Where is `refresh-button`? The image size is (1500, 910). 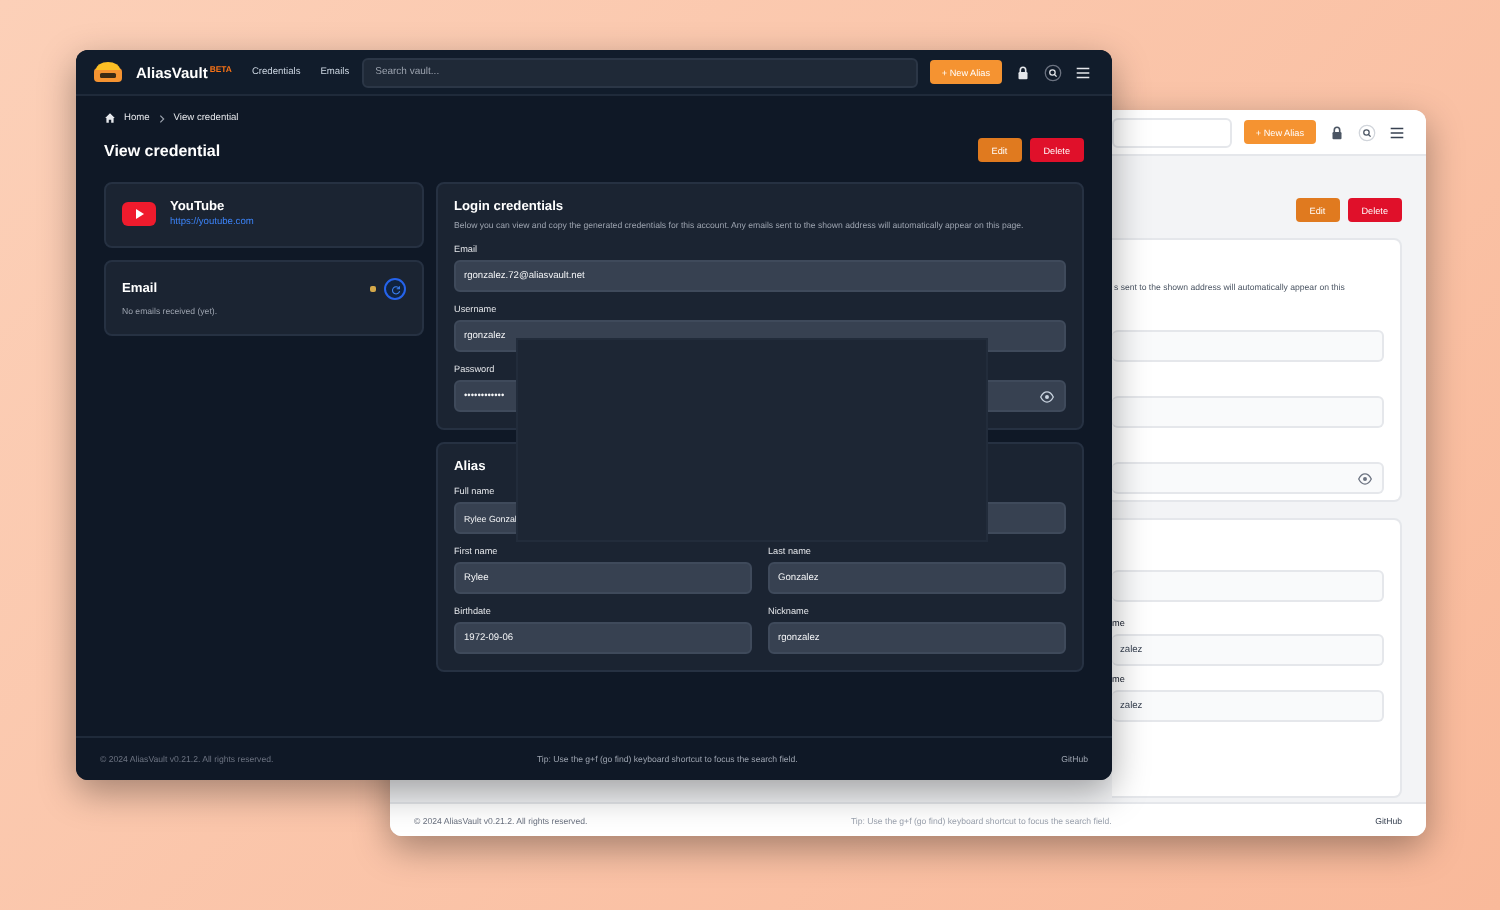
refresh-button is located at coordinates (395, 289).